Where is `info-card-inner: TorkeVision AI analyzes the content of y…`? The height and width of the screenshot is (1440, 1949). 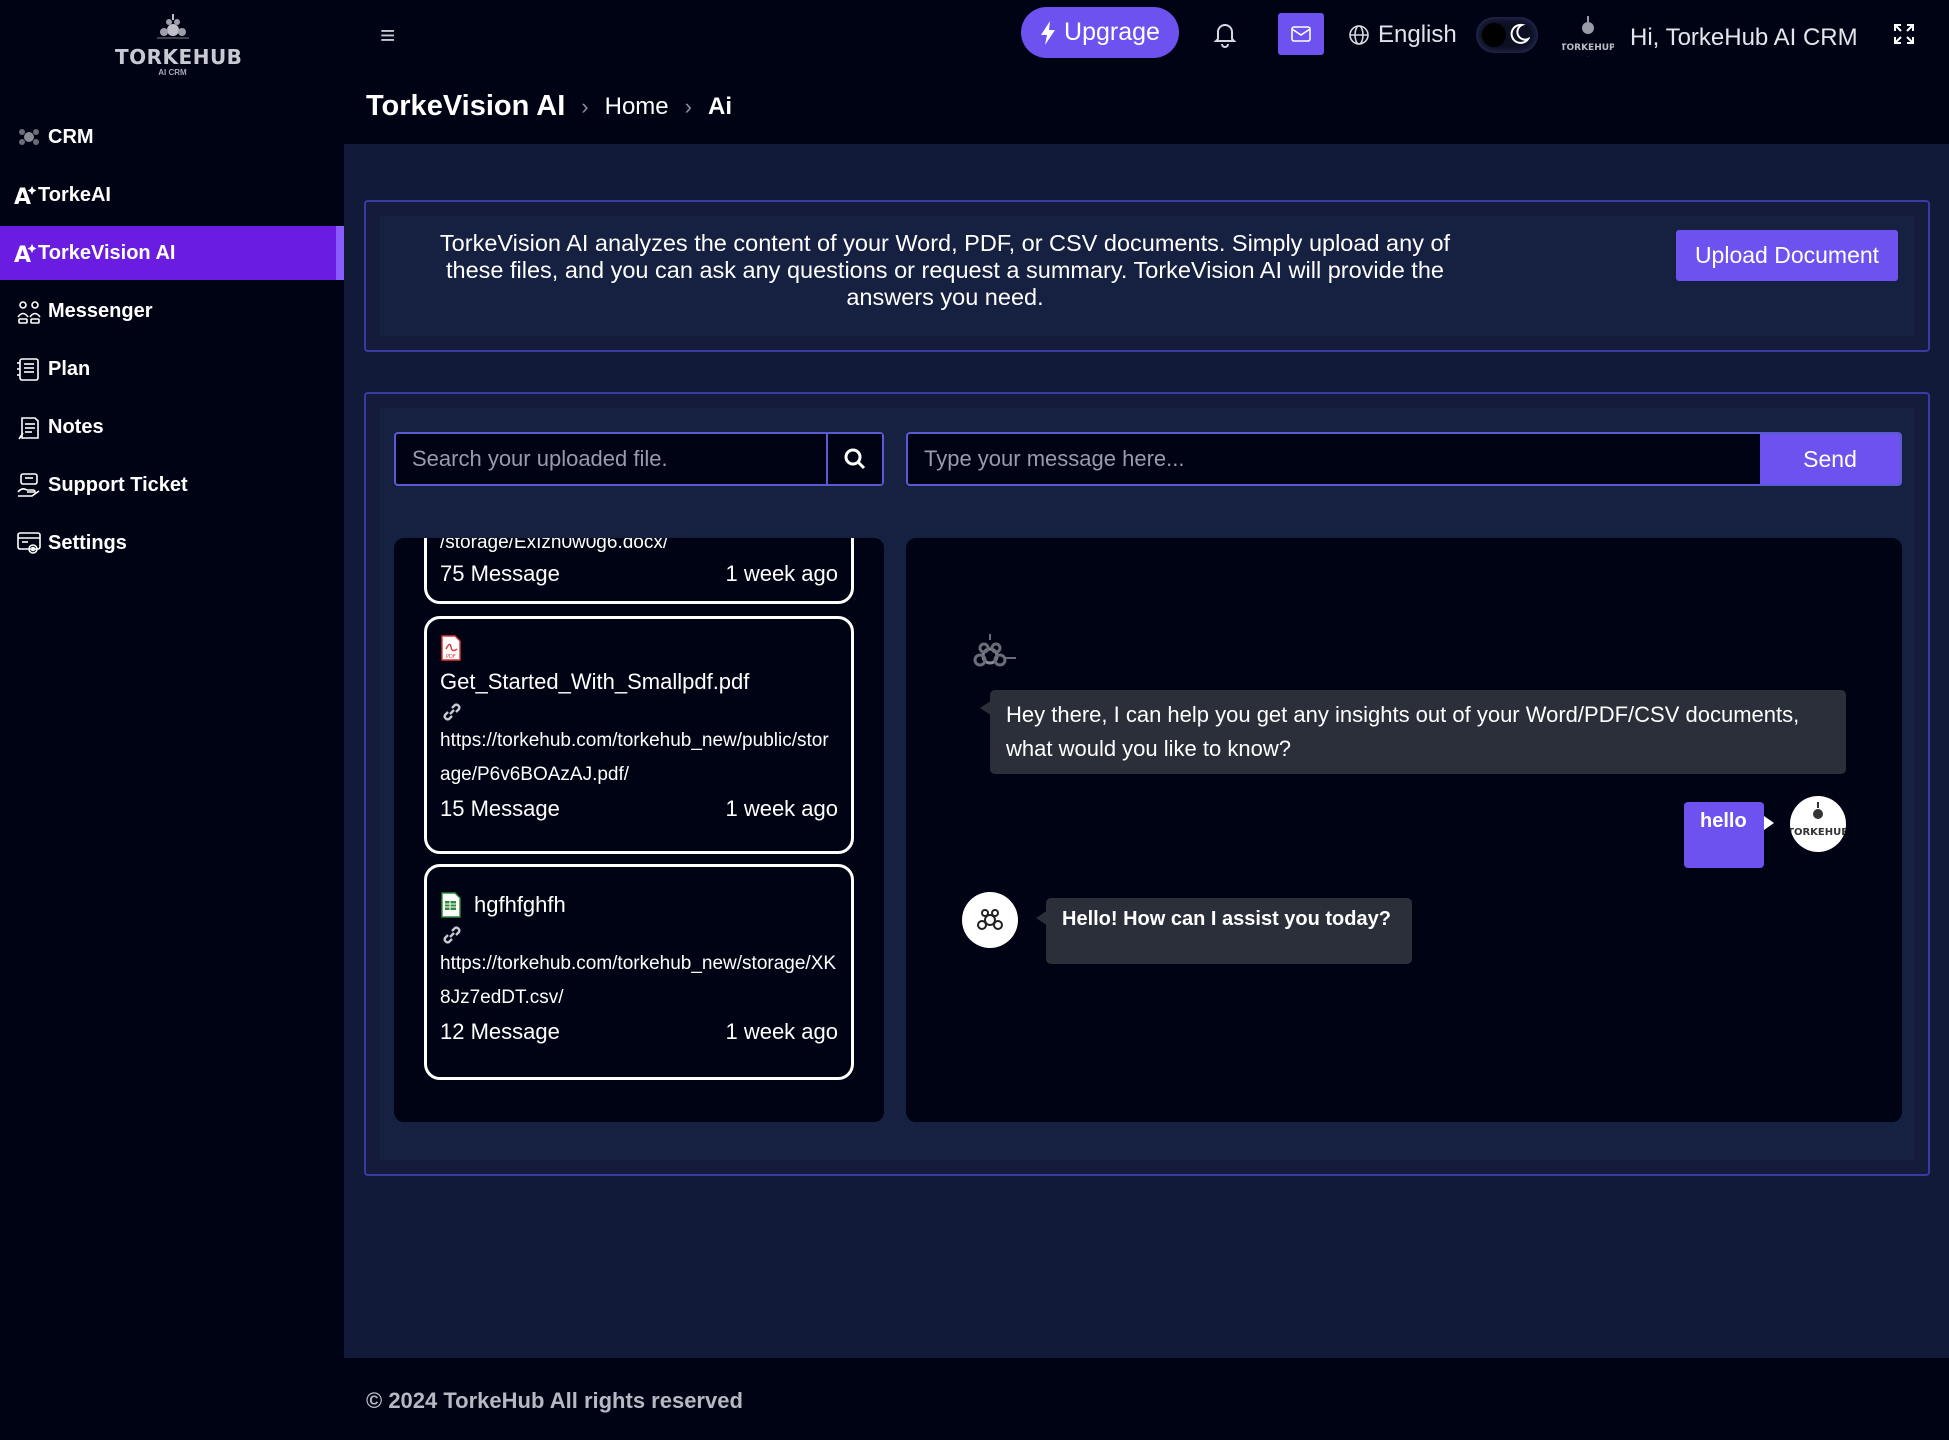
info-card-inner: TorkeVision AI analyzes the content of y… is located at coordinates (1147, 276).